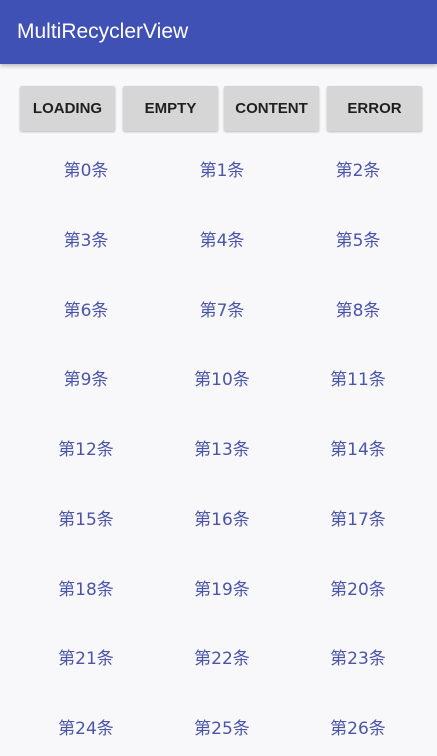  I want to click on grid-item: 第14条, so click(358, 451).